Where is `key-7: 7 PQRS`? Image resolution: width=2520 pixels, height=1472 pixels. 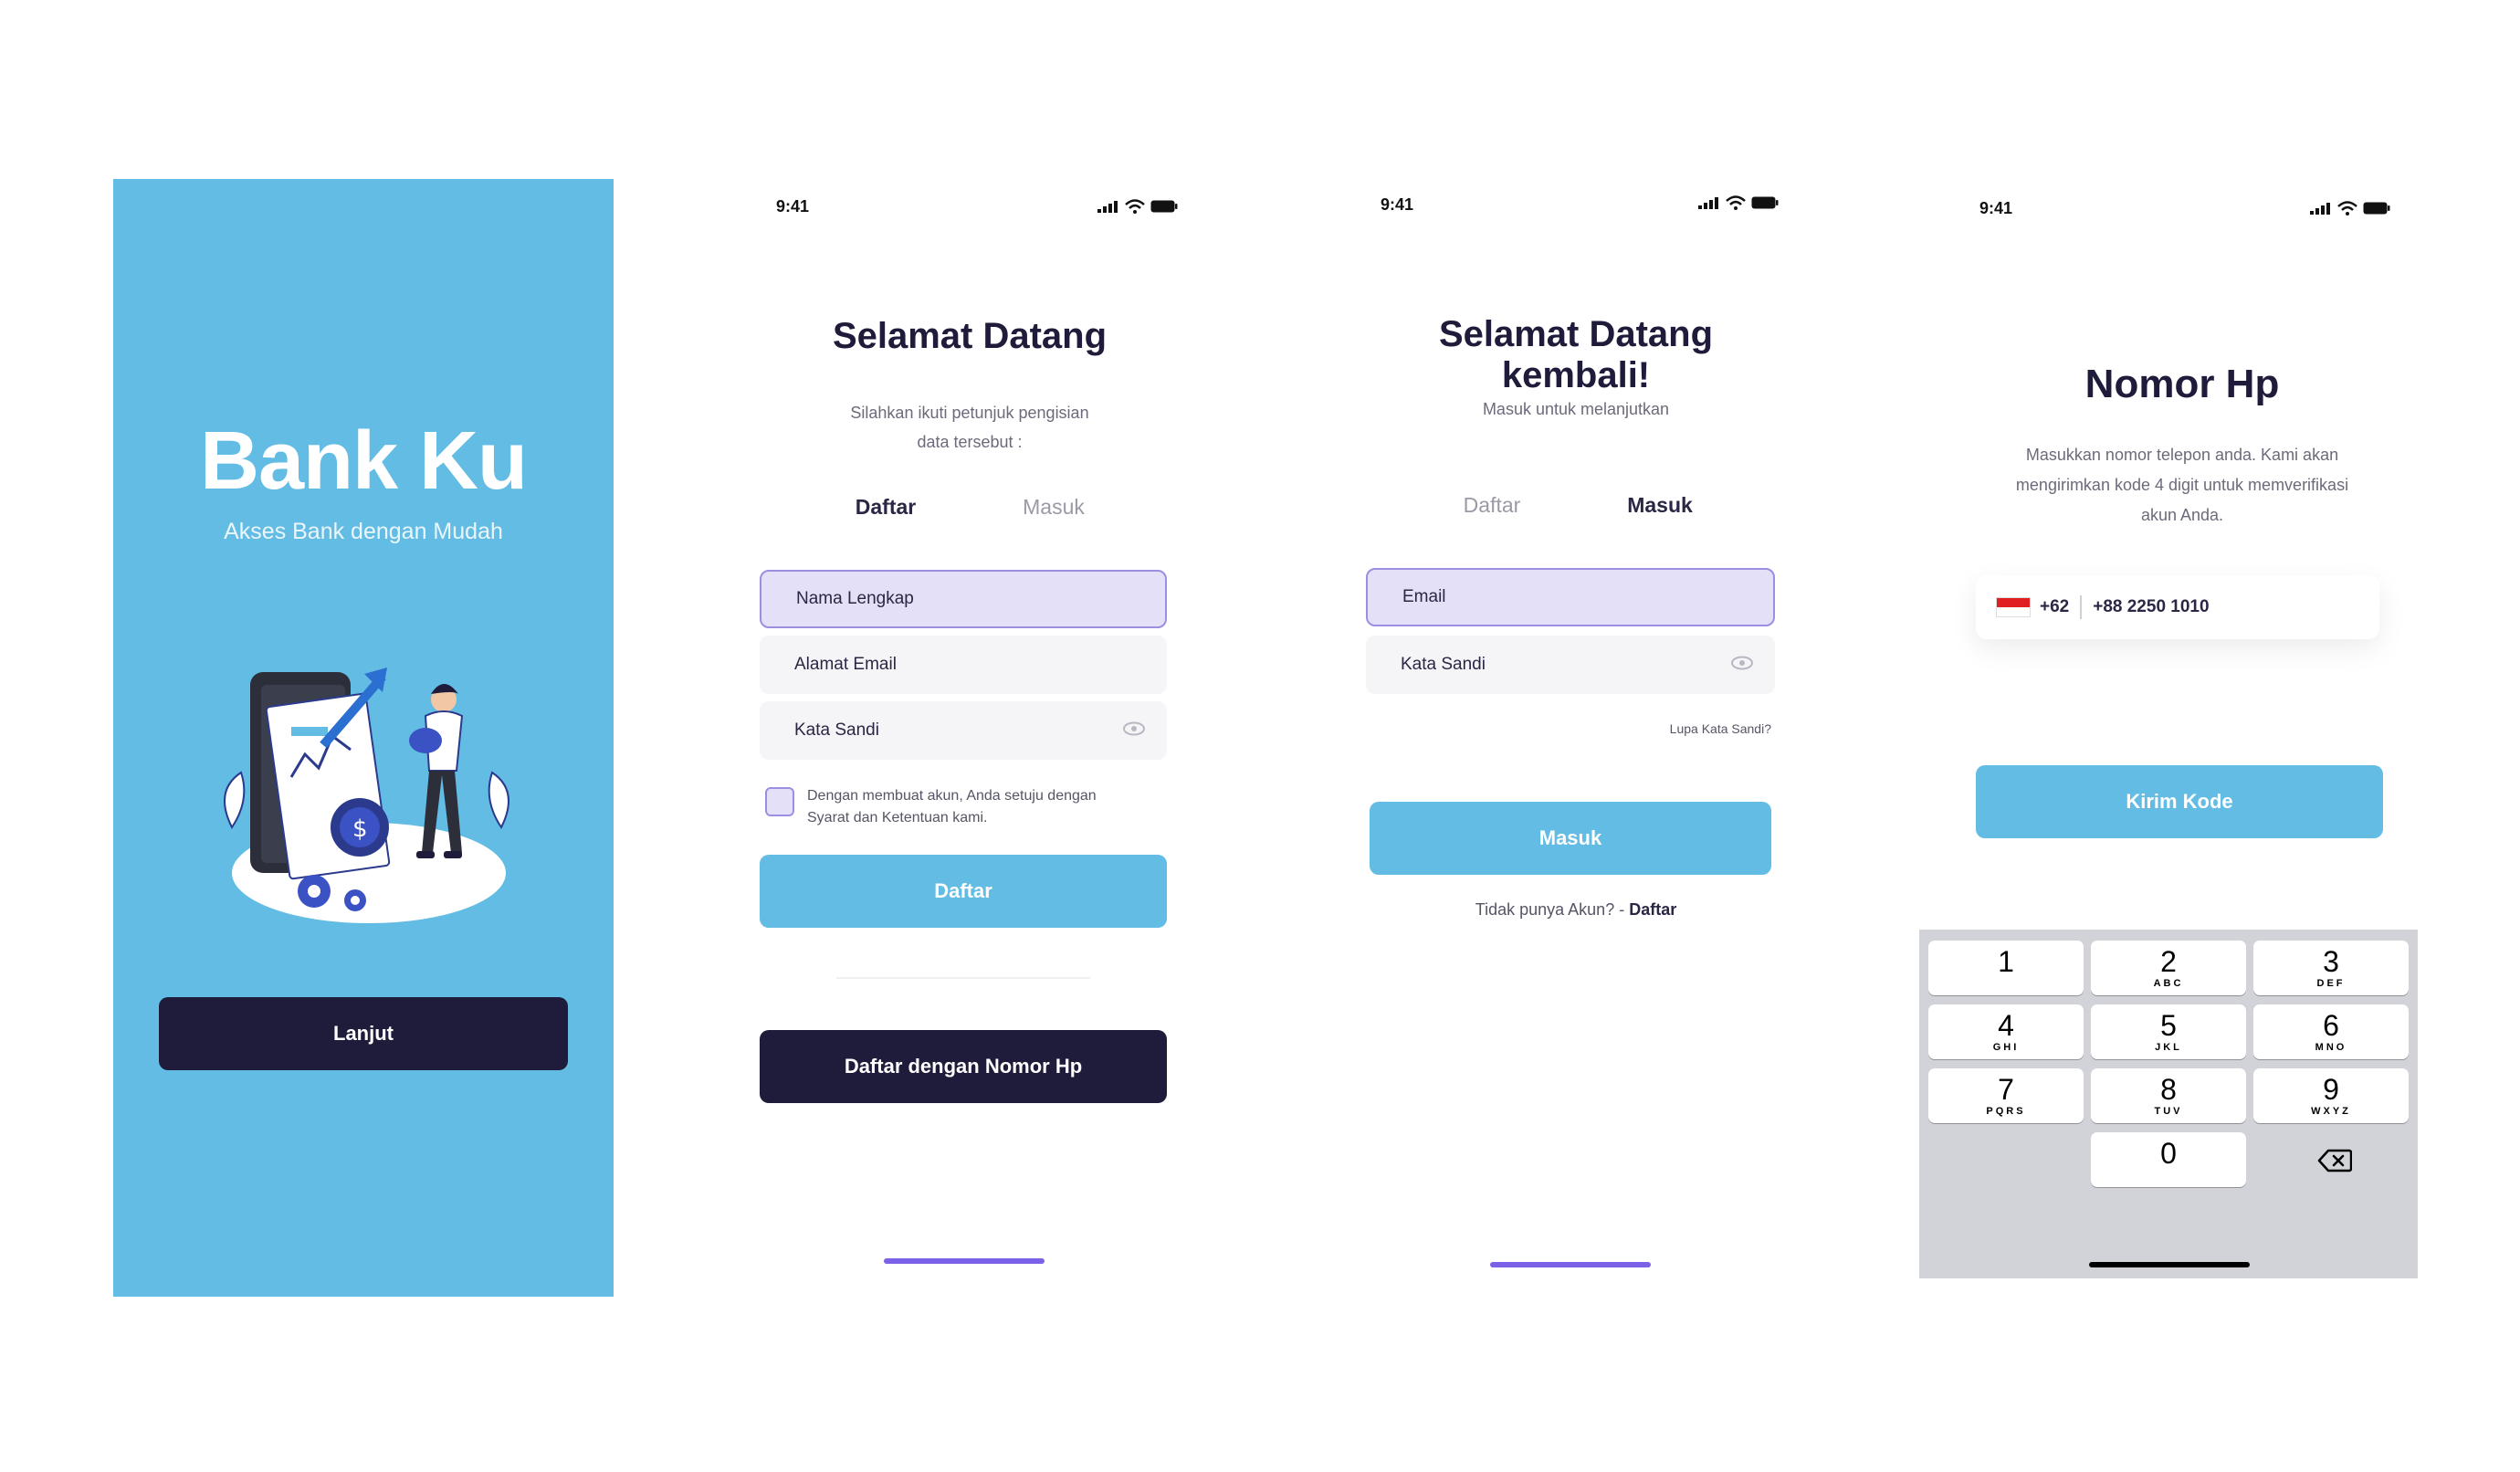
key-7: 7 PQRS is located at coordinates (2006, 1095).